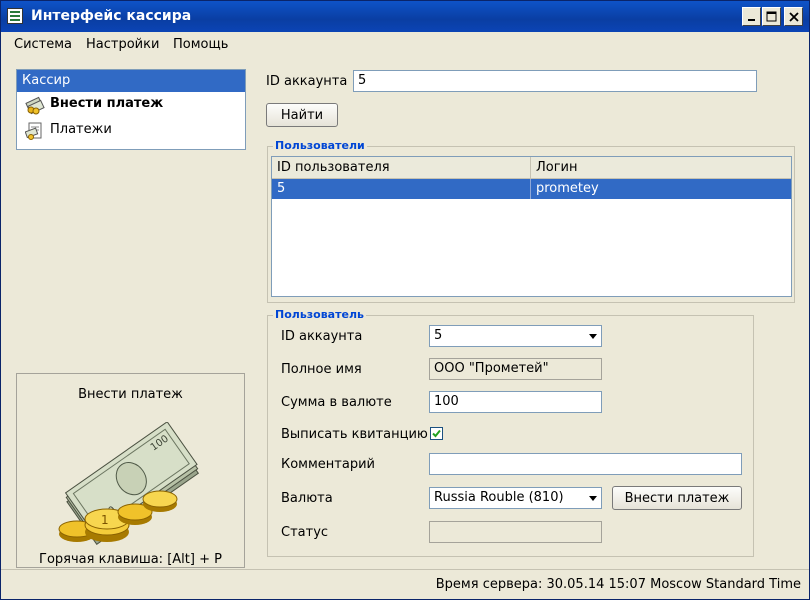 The height and width of the screenshot is (600, 810). What do you see at coordinates (555, 81) in the screenshot?
I see `account-id-input: 5` at bounding box center [555, 81].